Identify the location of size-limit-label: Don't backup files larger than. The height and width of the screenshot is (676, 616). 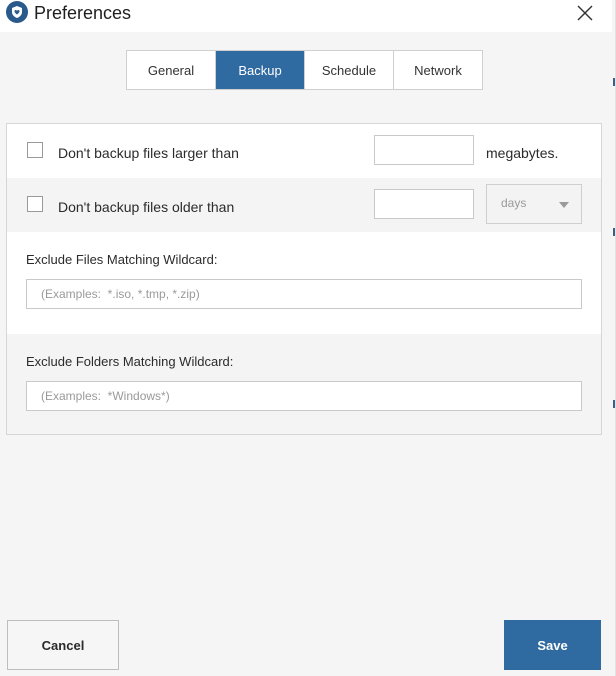
(148, 153).